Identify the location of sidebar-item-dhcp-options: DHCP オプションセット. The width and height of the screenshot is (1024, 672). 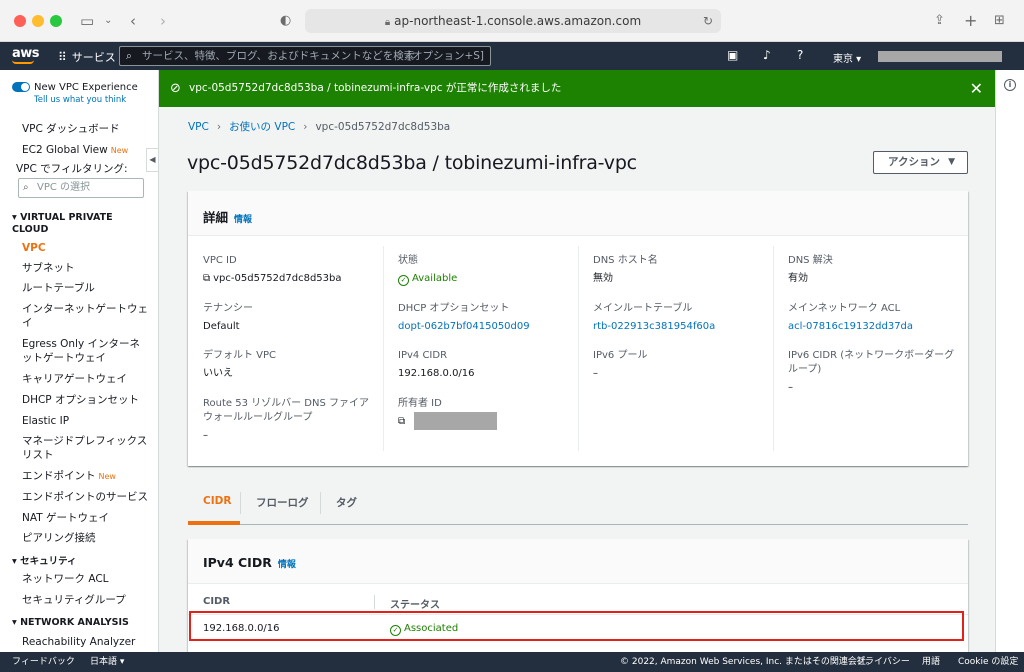
(85, 400).